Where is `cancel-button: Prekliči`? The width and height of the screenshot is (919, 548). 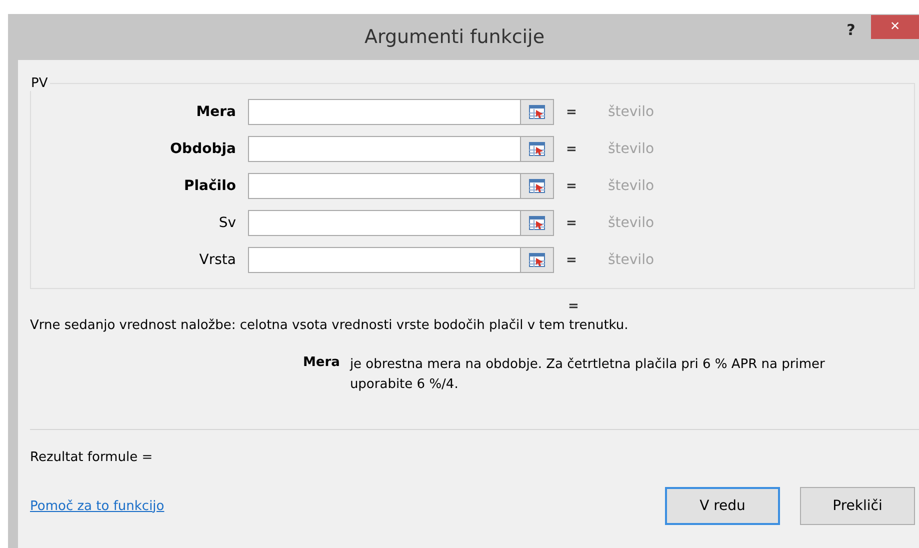
cancel-button: Prekliči is located at coordinates (857, 506).